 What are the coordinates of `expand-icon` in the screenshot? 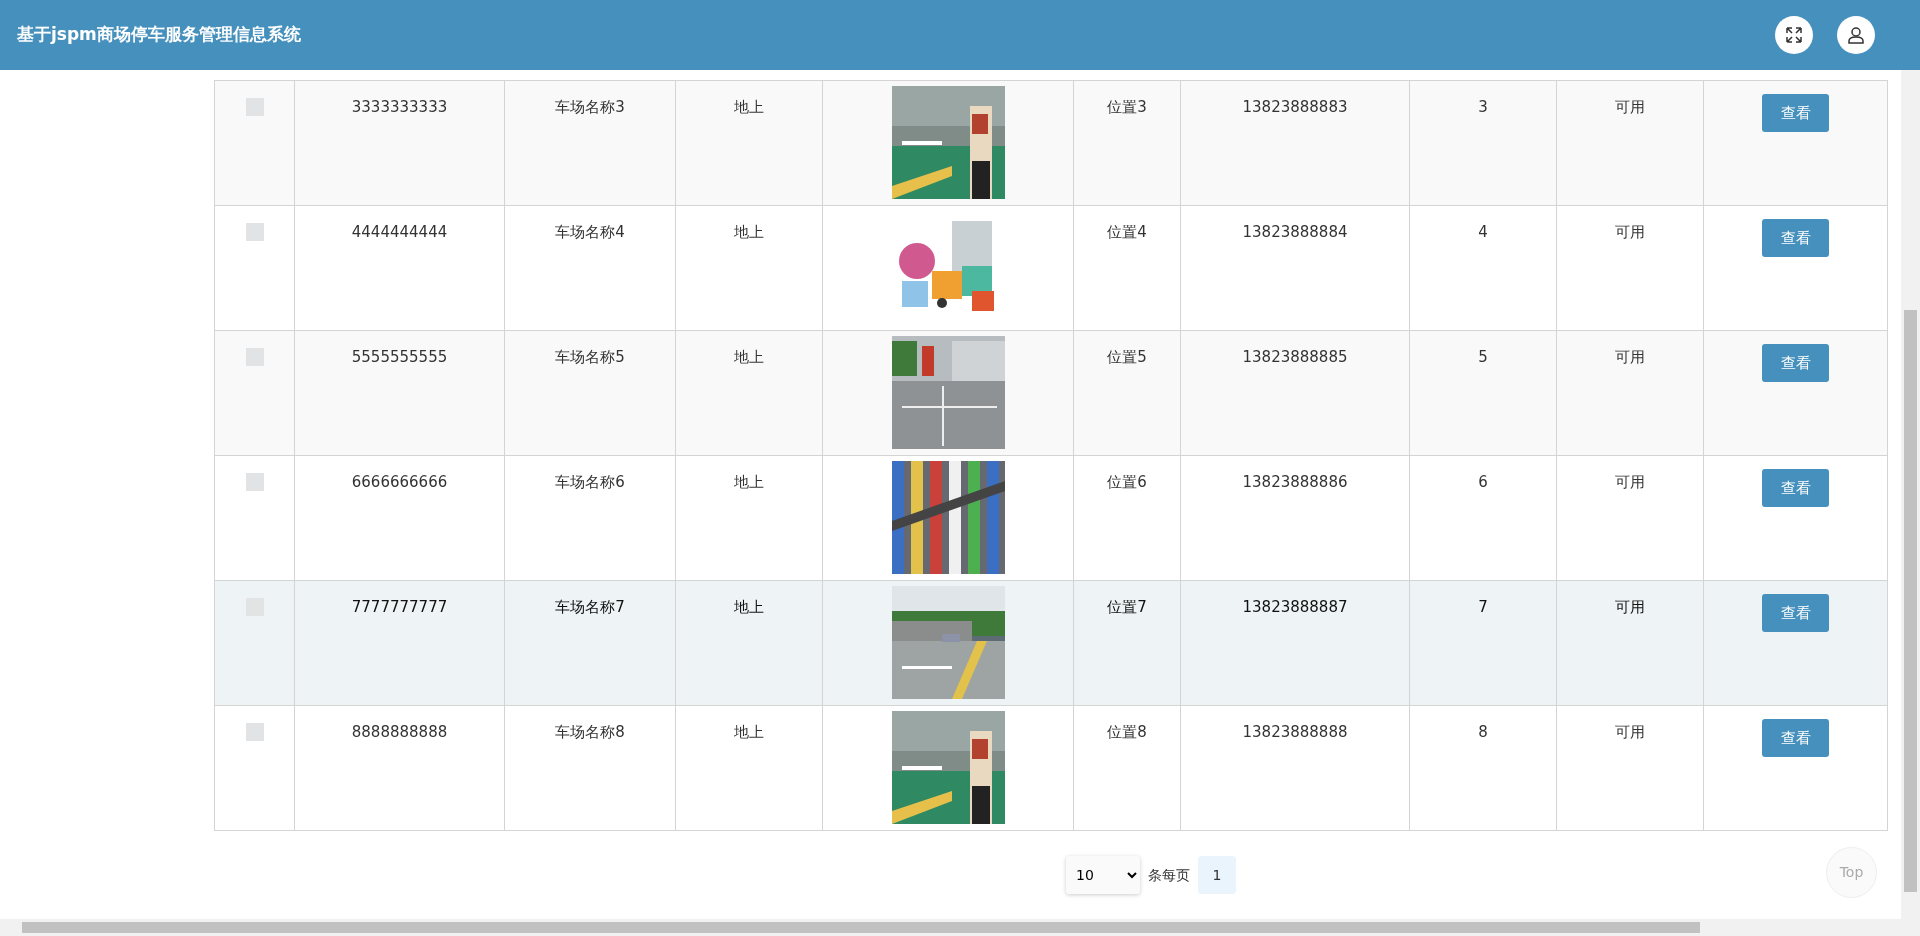 It's located at (1794, 35).